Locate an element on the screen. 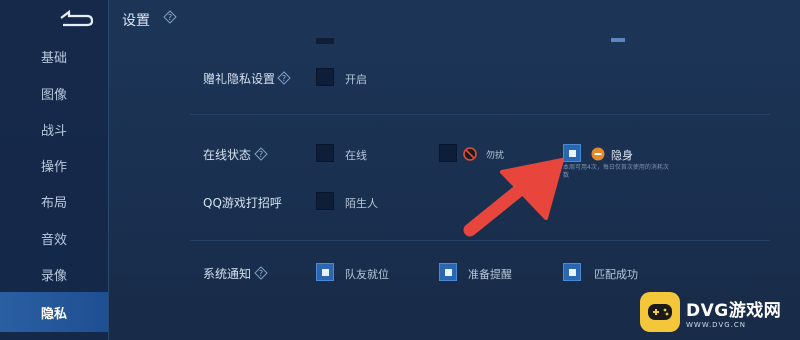 The image size is (800, 340). sidebar-item-label: 音效 is located at coordinates (53, 240).